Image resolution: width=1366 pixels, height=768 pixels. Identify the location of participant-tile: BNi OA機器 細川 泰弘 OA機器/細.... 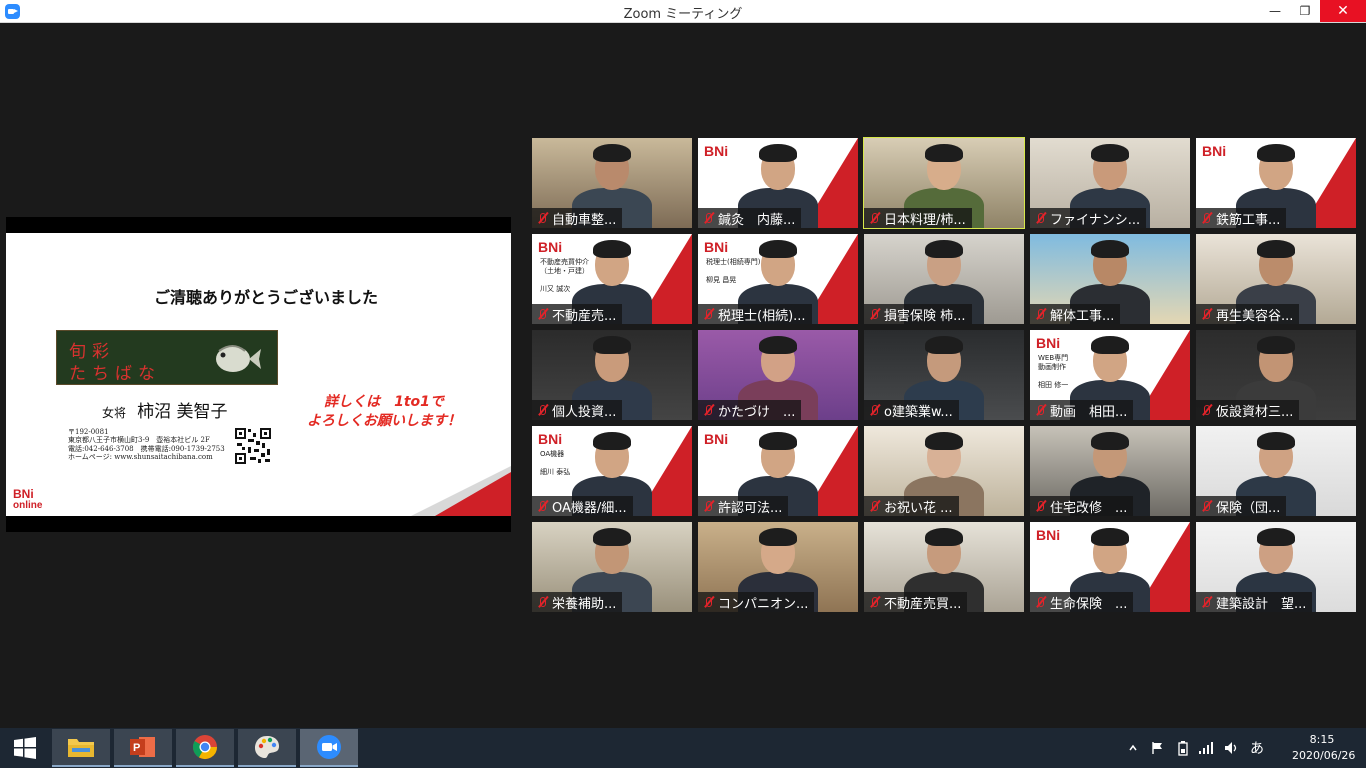
(612, 471).